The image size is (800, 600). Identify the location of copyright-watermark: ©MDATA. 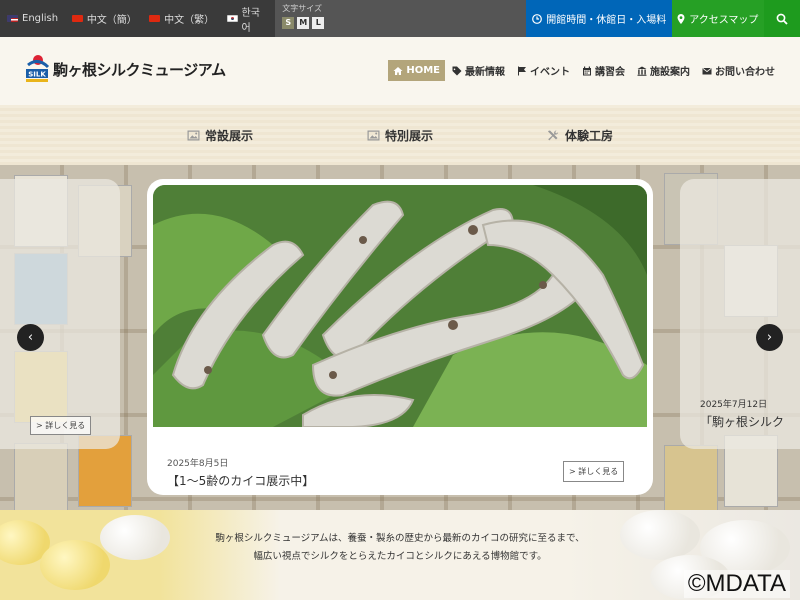
(736, 584).